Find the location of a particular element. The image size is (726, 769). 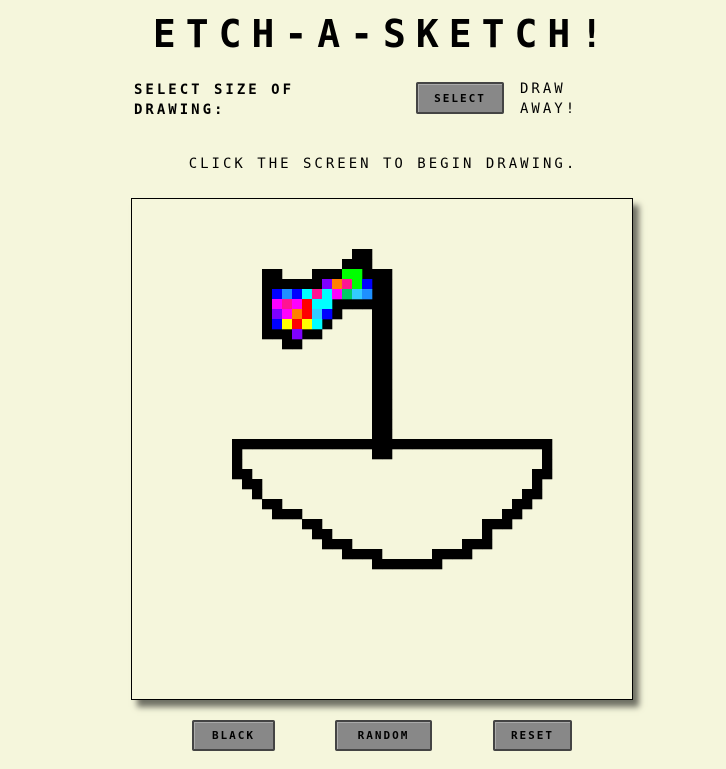

black-button: BLACK is located at coordinates (233, 735).